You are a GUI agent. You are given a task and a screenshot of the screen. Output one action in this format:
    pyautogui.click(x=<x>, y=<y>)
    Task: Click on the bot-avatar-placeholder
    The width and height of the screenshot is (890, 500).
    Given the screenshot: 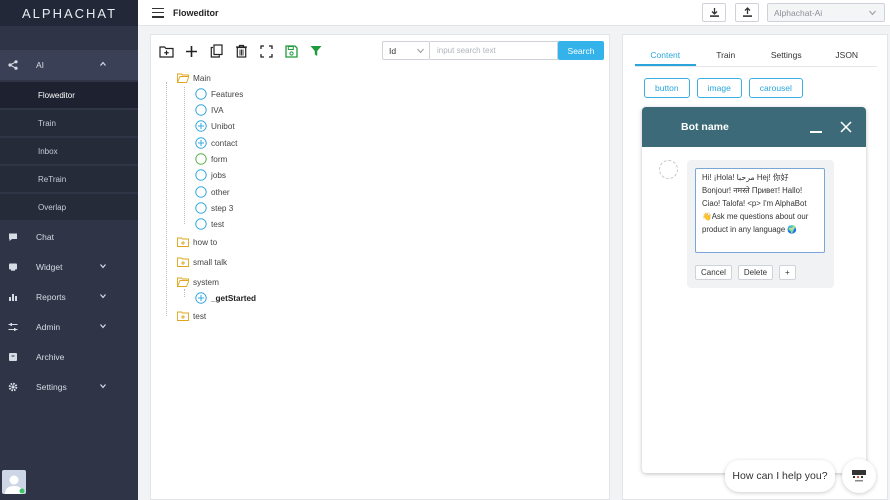 What is the action you would take?
    pyautogui.click(x=668, y=169)
    